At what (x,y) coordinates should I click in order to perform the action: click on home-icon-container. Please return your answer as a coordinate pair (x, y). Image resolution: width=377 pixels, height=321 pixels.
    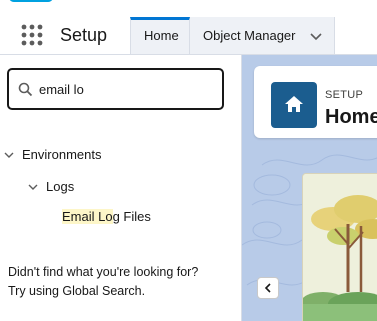
    Looking at the image, I should click on (294, 105).